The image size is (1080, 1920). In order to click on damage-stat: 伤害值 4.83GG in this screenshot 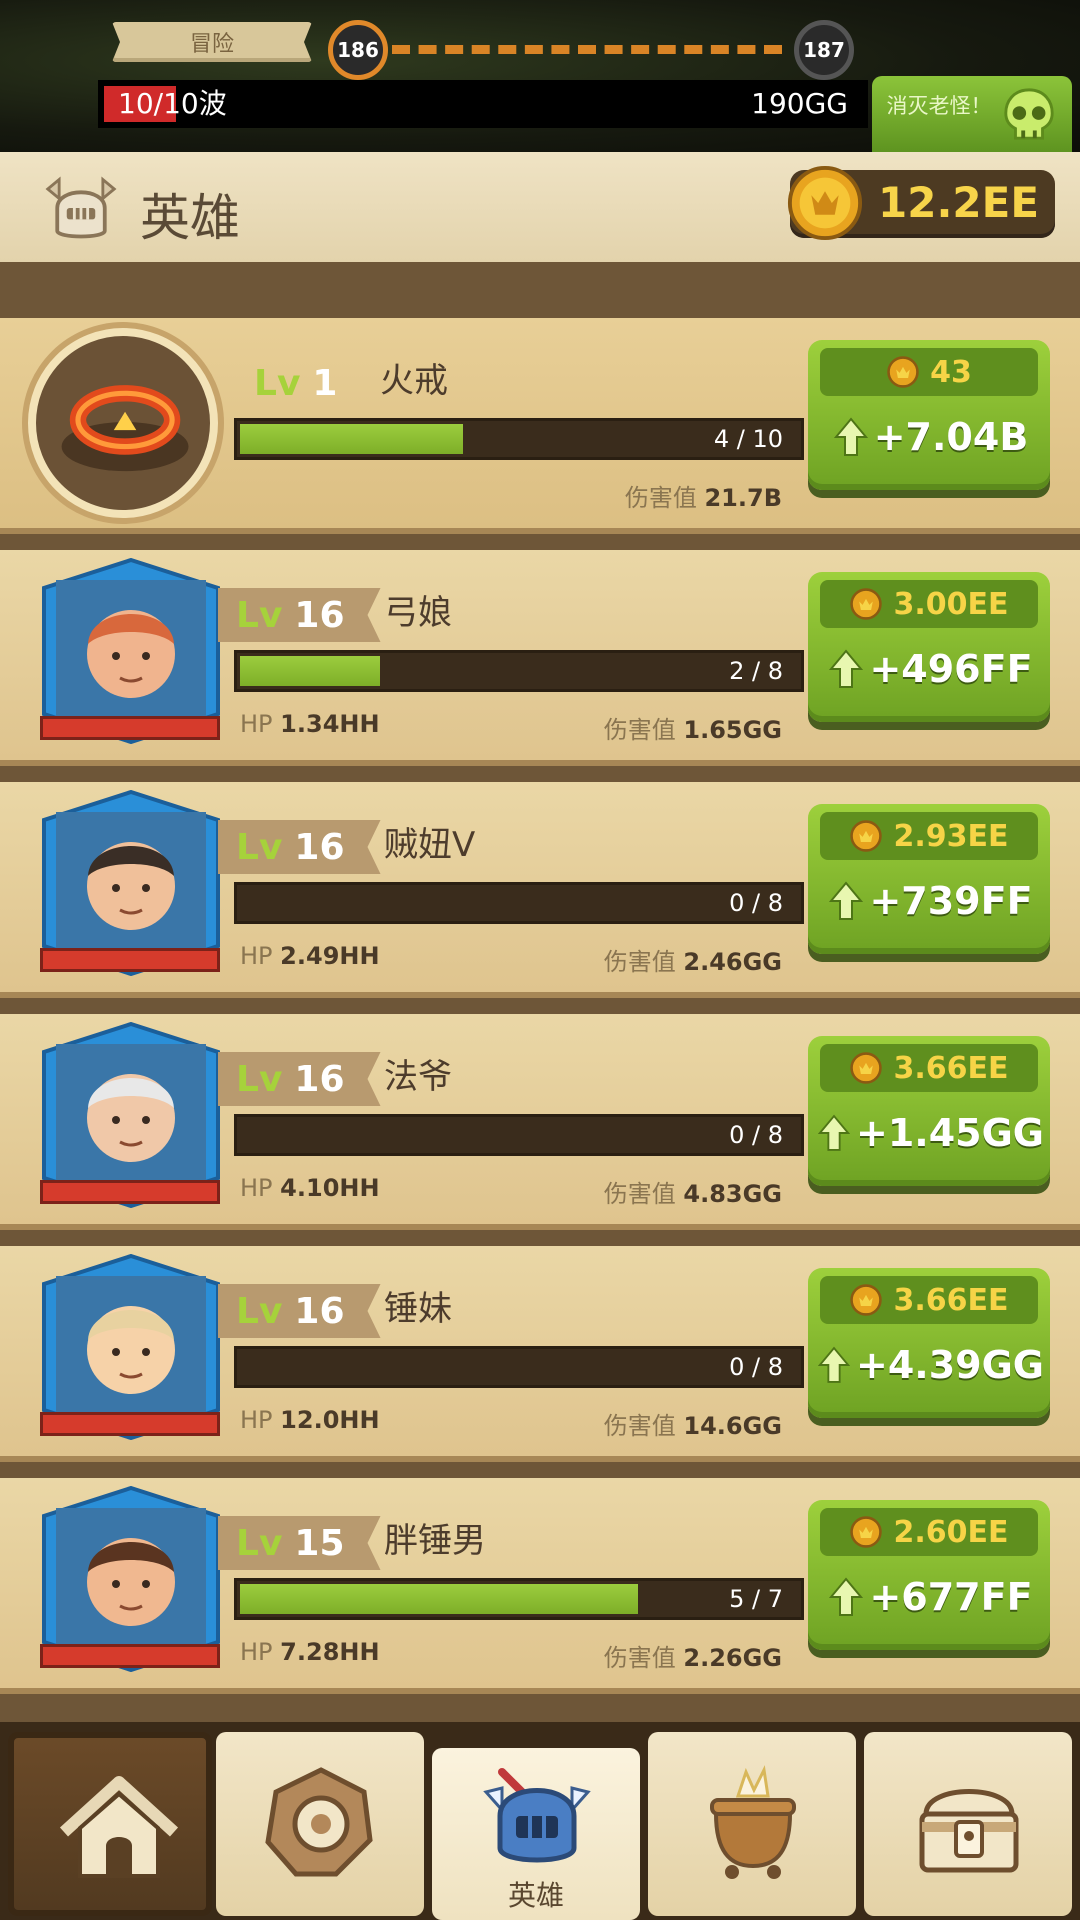, I will do `click(693, 1191)`.